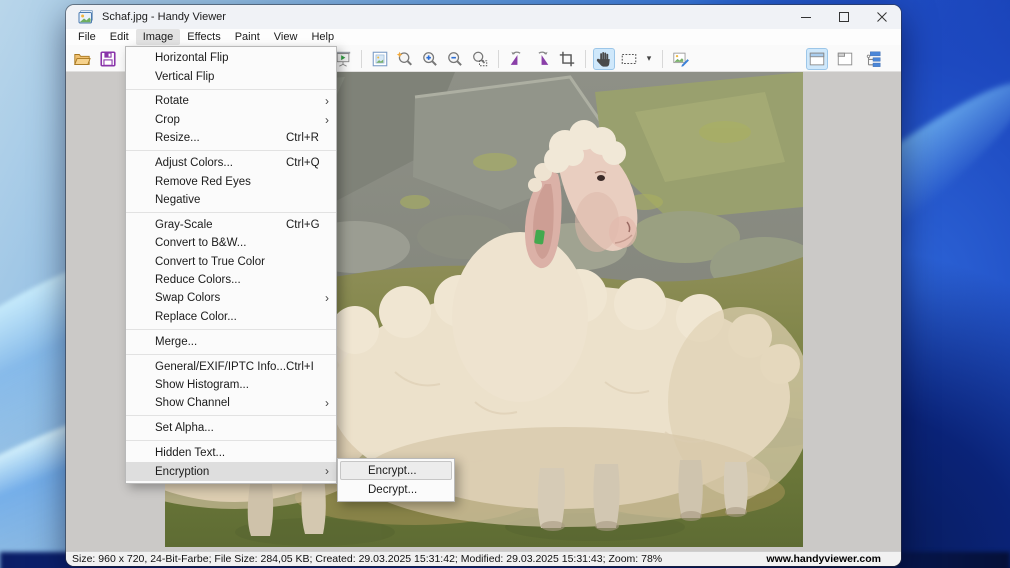 The image size is (1010, 568). Describe the element at coordinates (87, 37) in the screenshot. I see `menu-file: File` at that location.